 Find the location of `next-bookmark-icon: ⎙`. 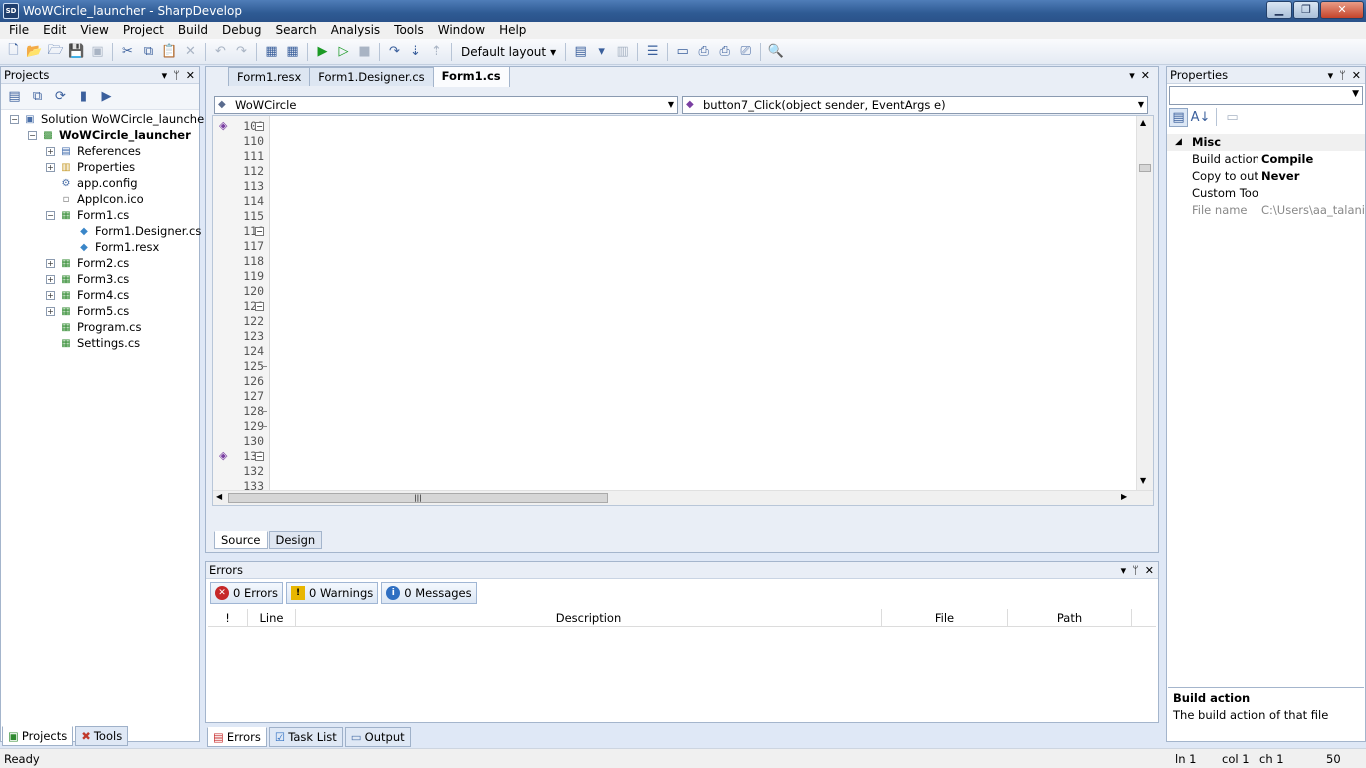

next-bookmark-icon: ⎙ is located at coordinates (724, 51).